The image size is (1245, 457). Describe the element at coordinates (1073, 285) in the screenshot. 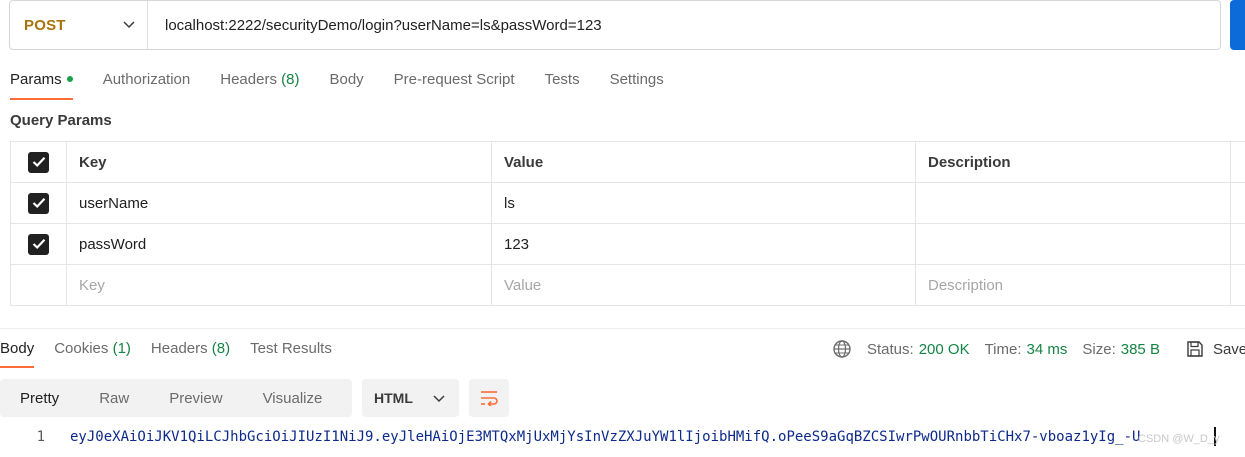

I see `new-description-input: Description` at that location.